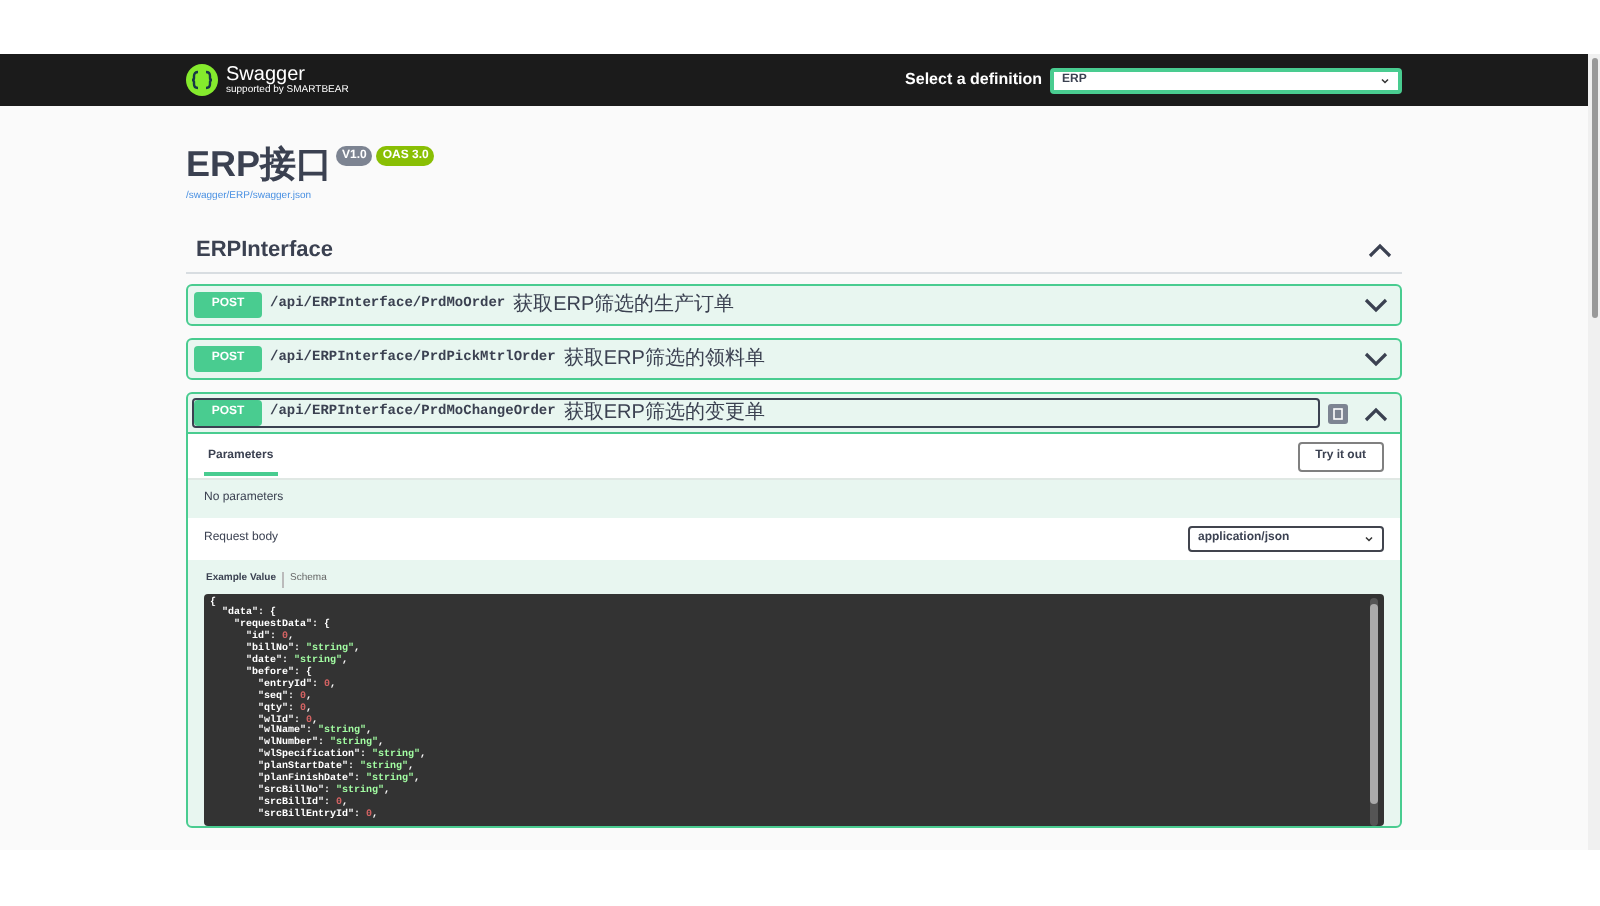 This screenshot has width=1600, height=906. I want to click on logo-text: Swagger, so click(266, 75).